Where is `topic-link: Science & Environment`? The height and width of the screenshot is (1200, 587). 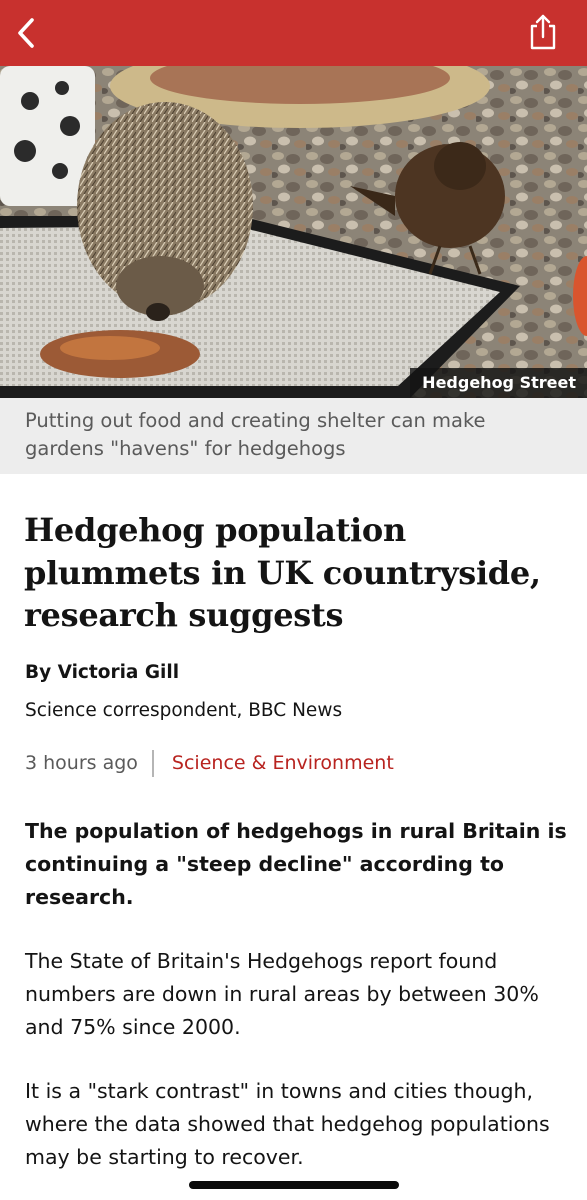 topic-link: Science & Environment is located at coordinates (283, 763).